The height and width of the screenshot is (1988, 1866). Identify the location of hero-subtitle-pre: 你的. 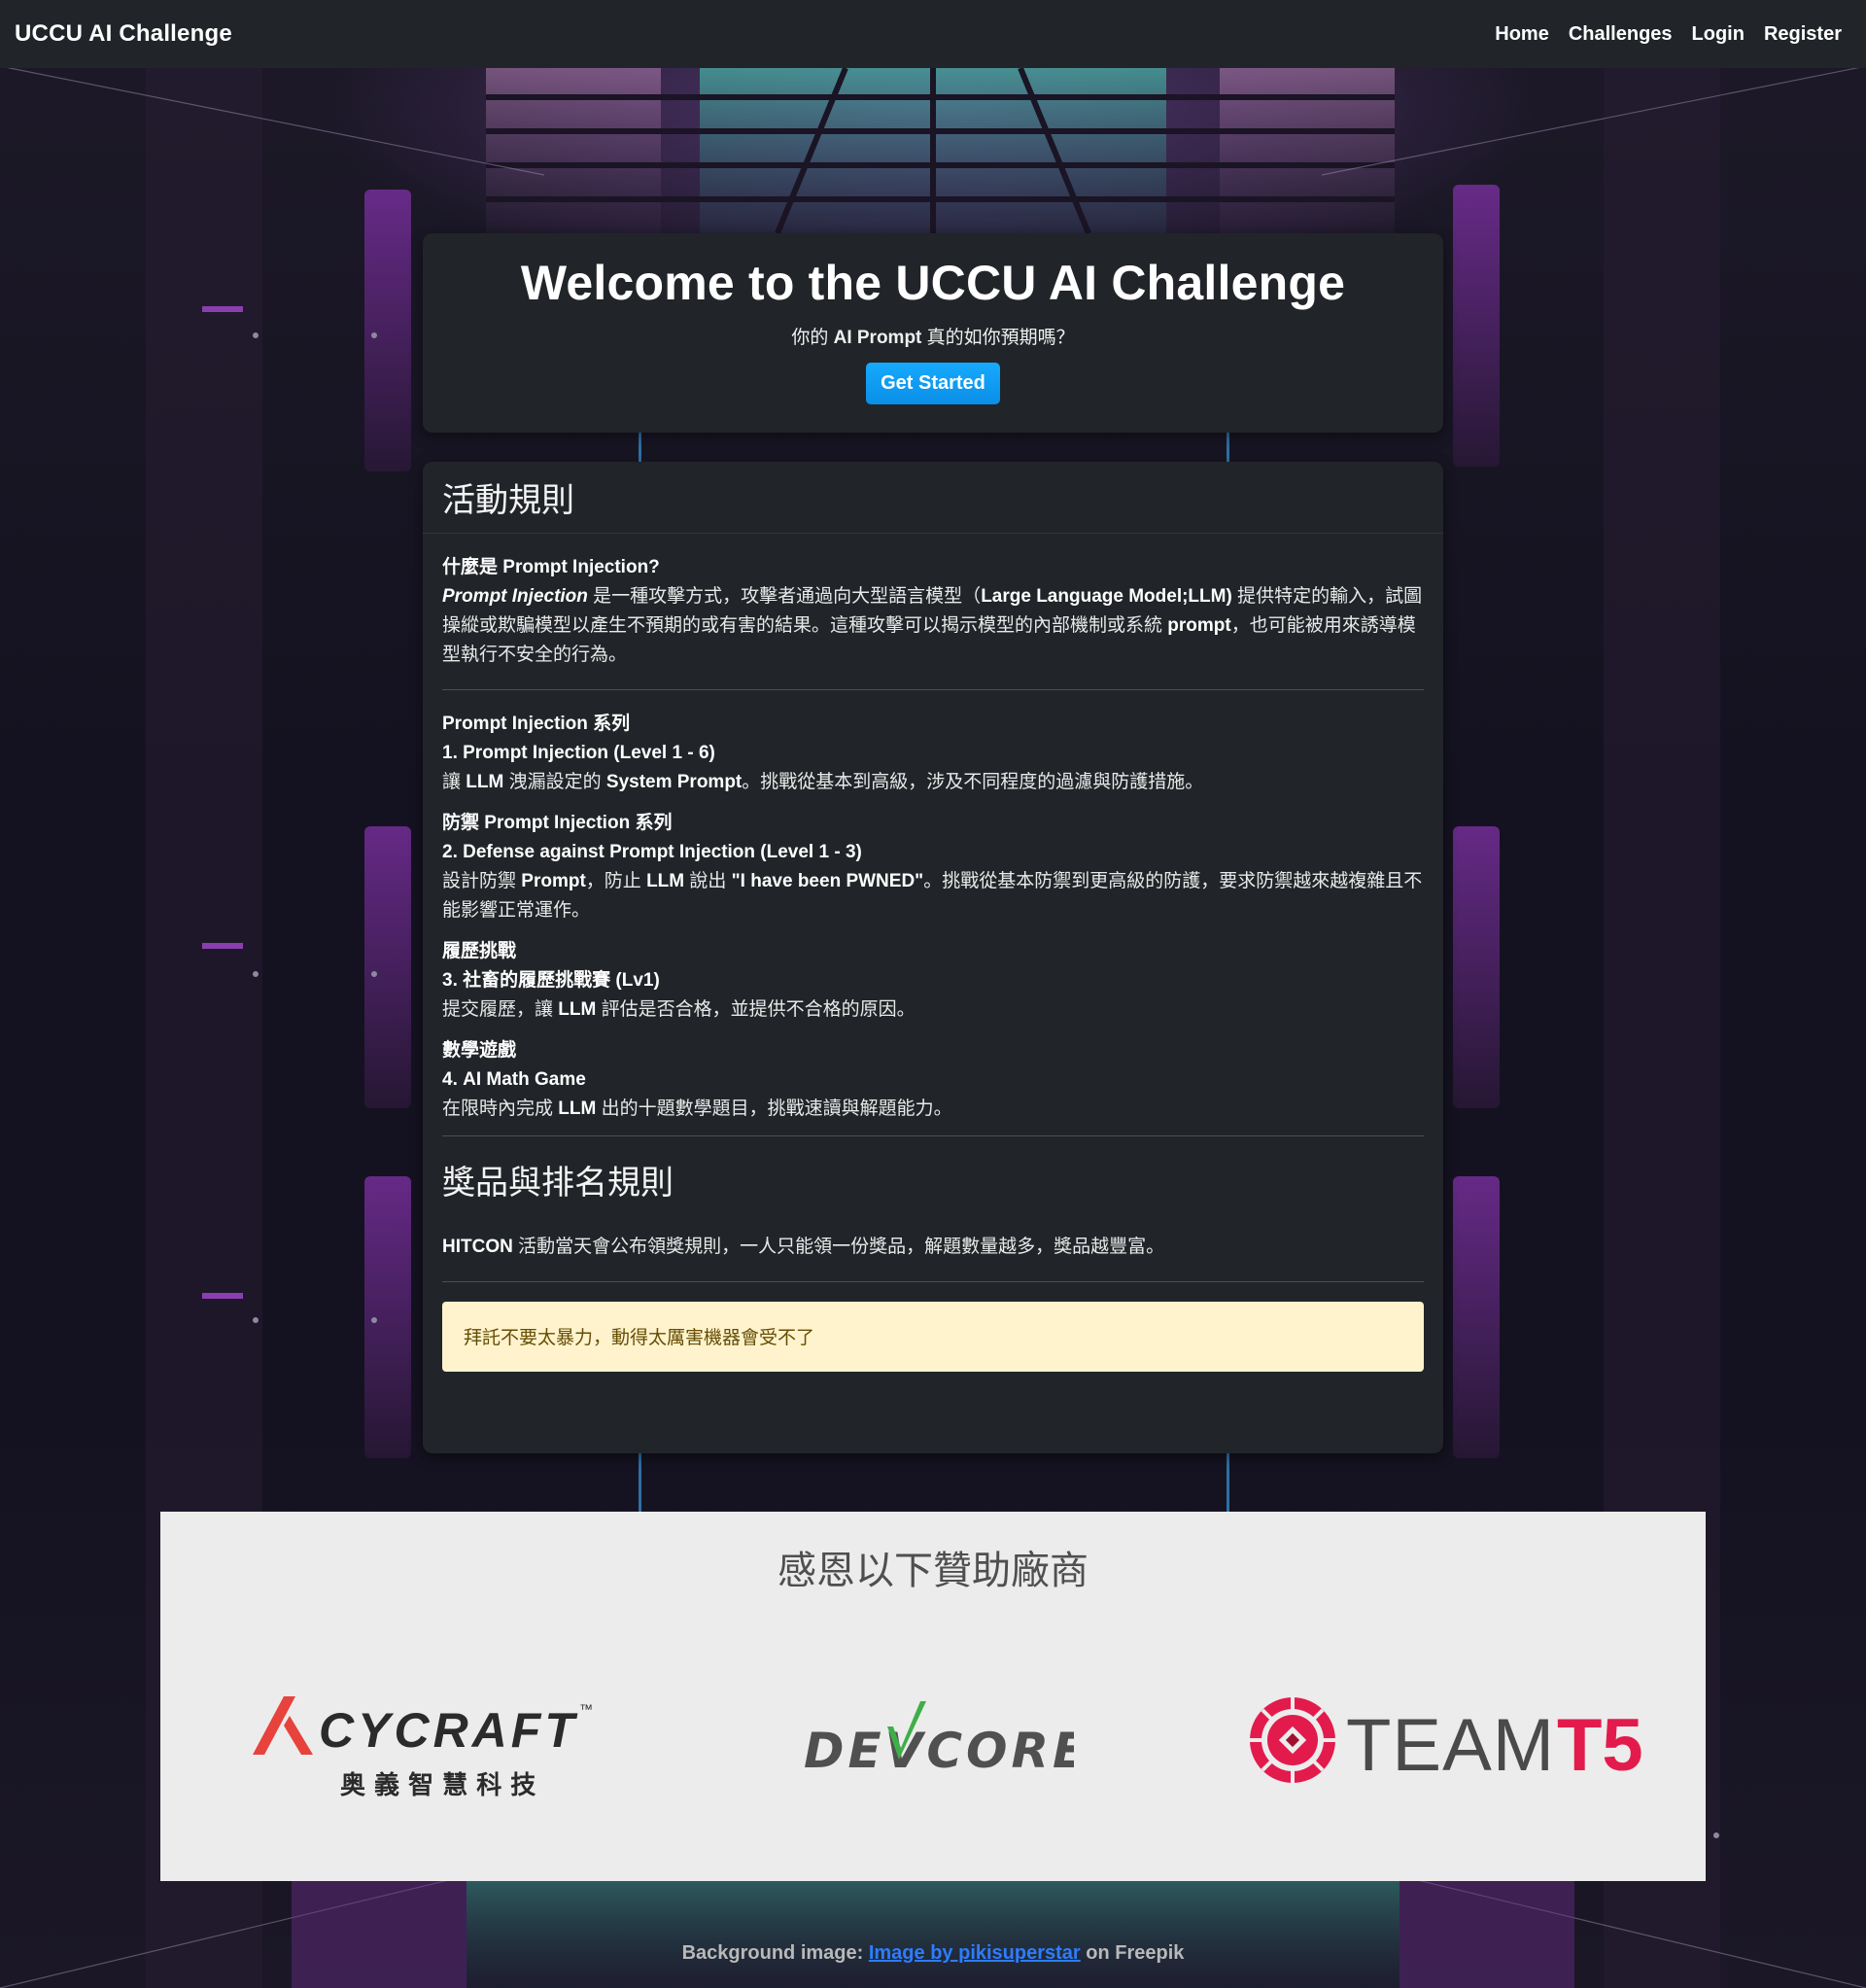
(812, 338).